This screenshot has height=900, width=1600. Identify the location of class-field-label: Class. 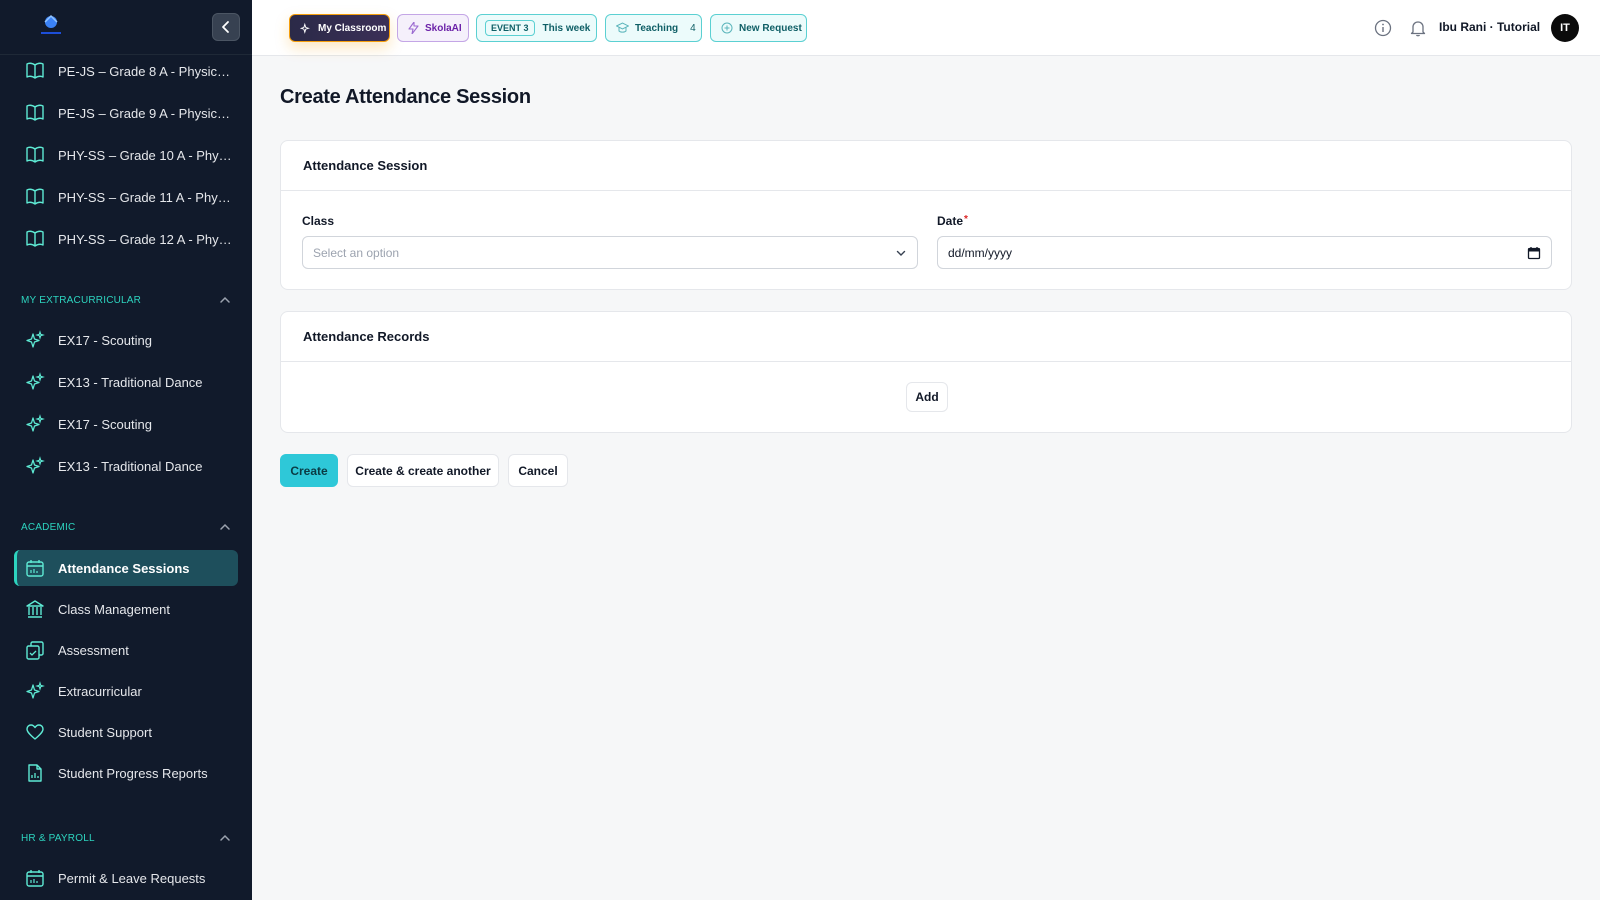
(318, 221).